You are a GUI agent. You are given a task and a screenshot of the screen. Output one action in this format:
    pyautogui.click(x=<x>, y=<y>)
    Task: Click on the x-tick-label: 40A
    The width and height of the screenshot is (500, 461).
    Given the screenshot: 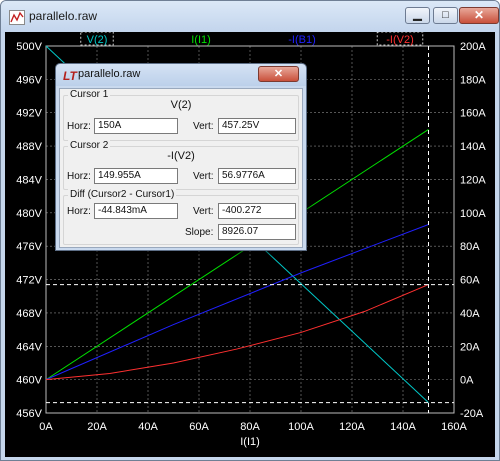 What is the action you would take?
    pyautogui.click(x=148, y=427)
    